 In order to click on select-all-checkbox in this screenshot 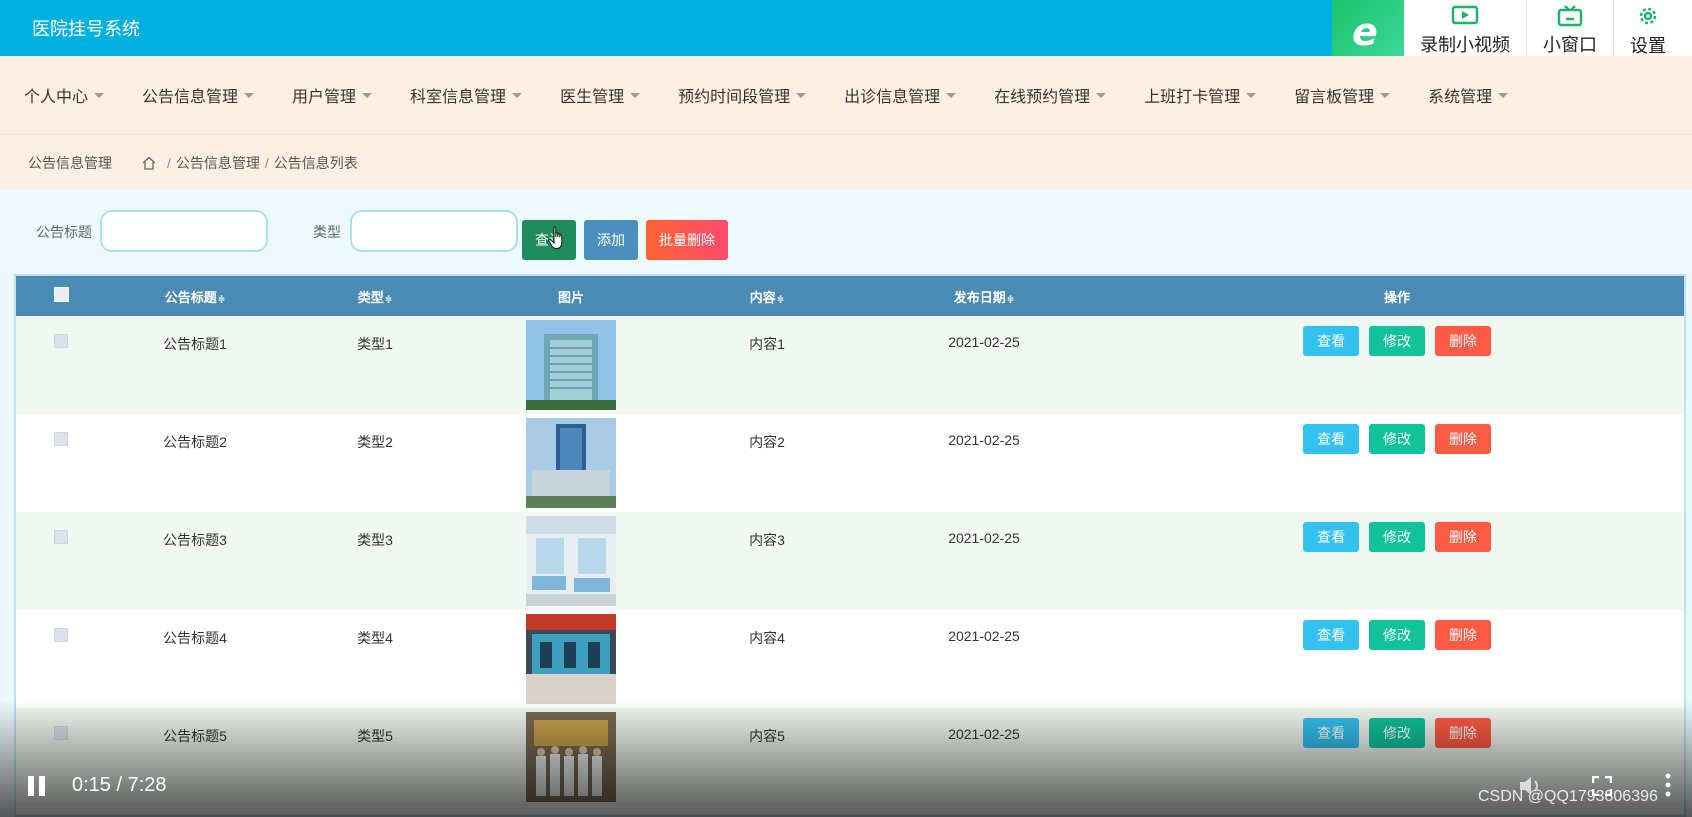, I will do `click(61, 294)`.